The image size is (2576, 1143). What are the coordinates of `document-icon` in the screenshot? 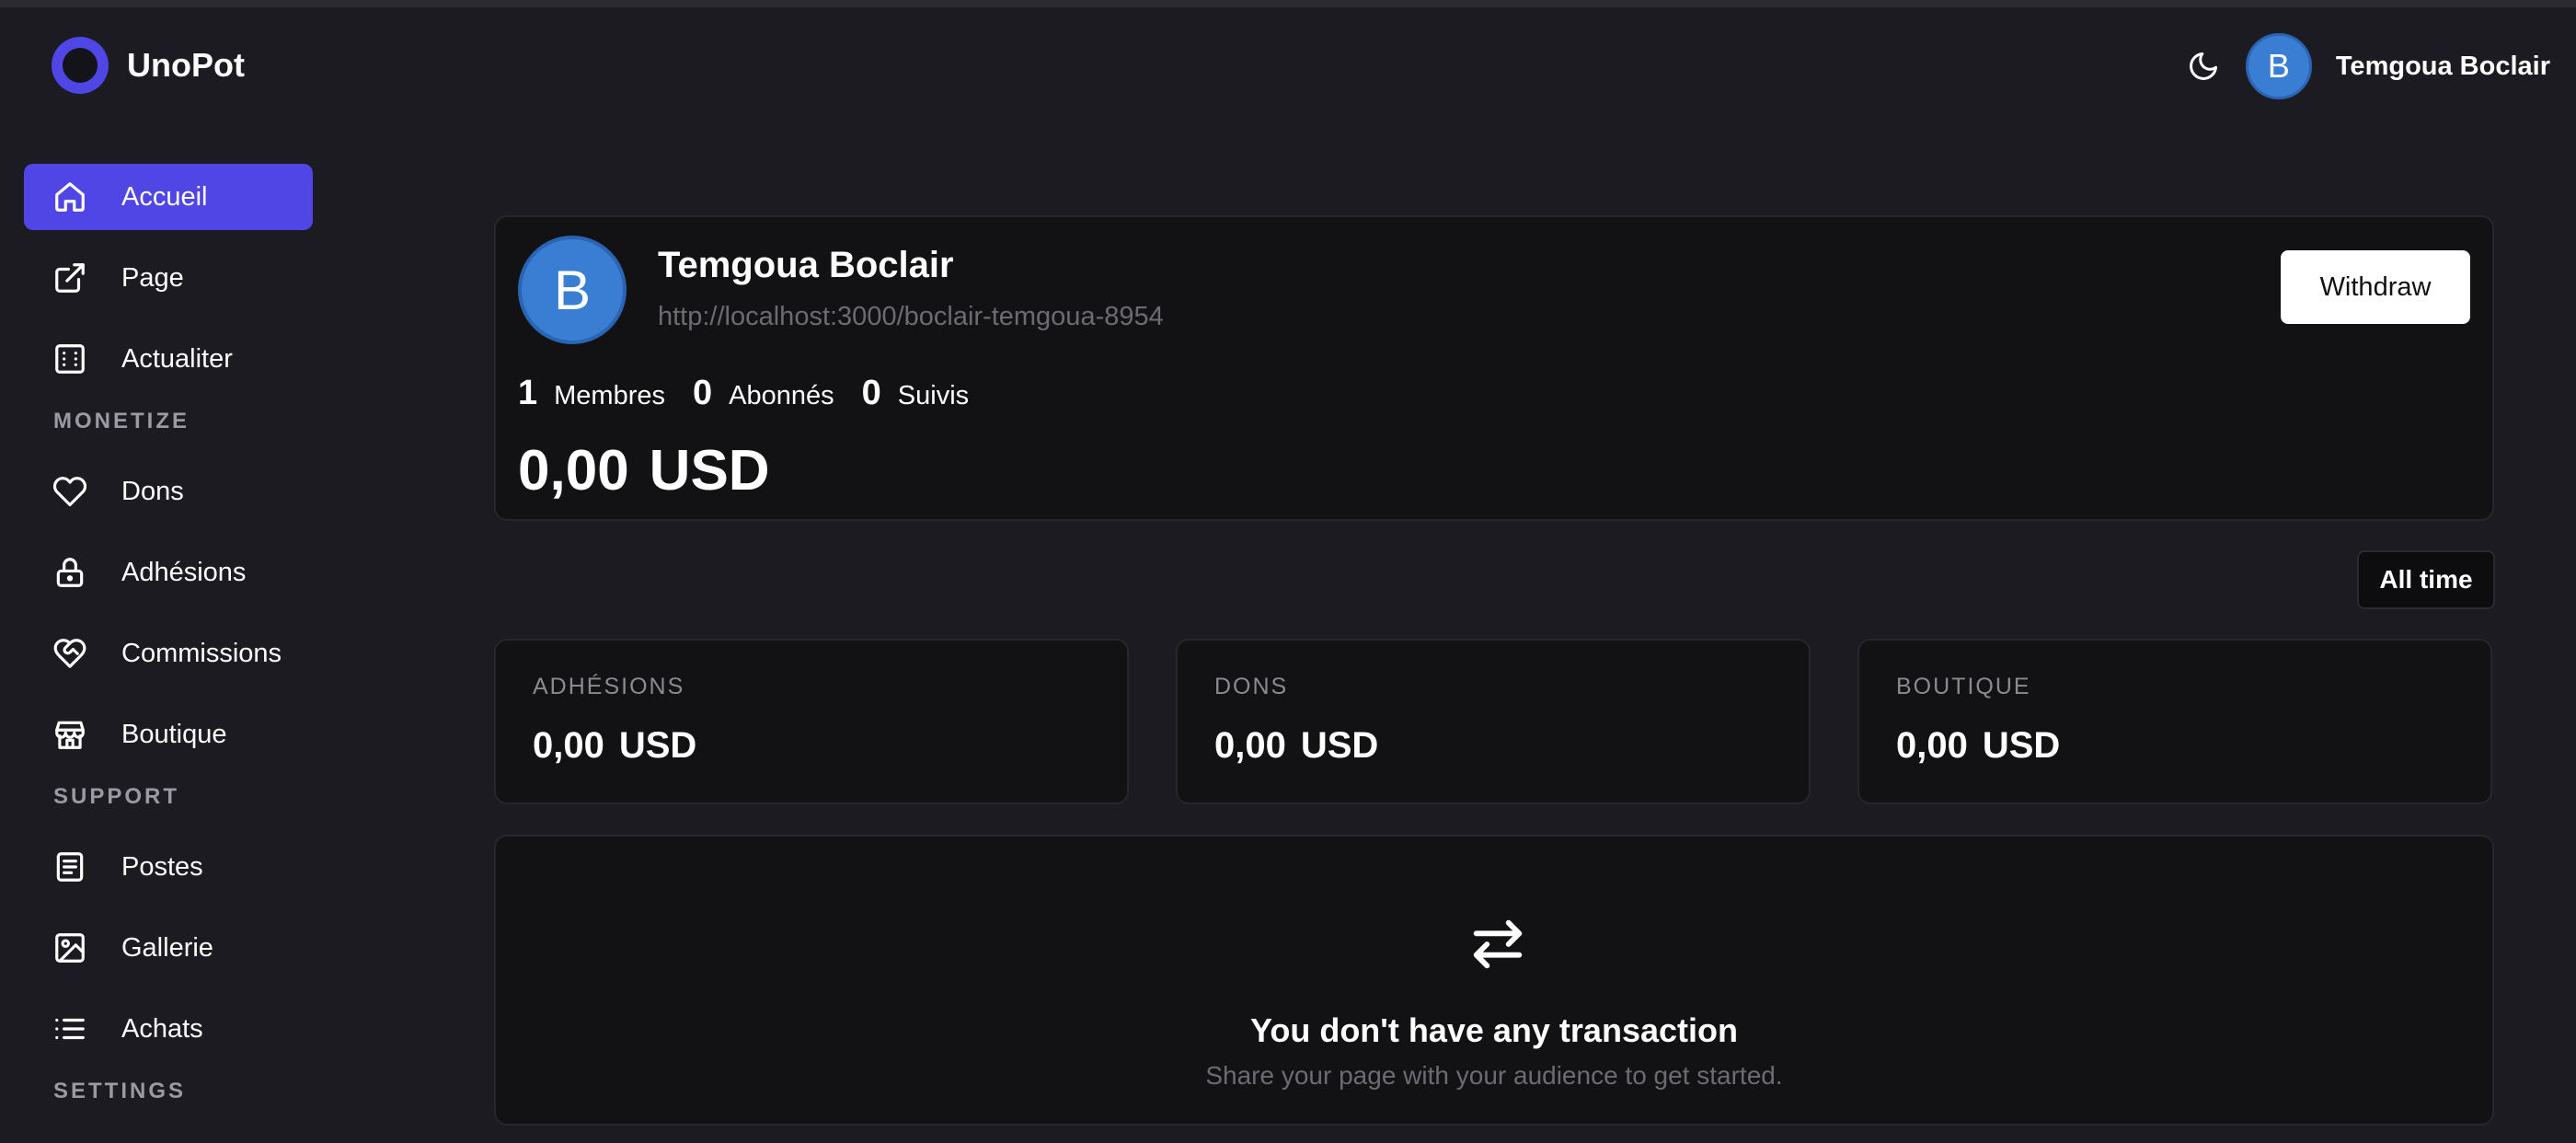 It's located at (70, 867).